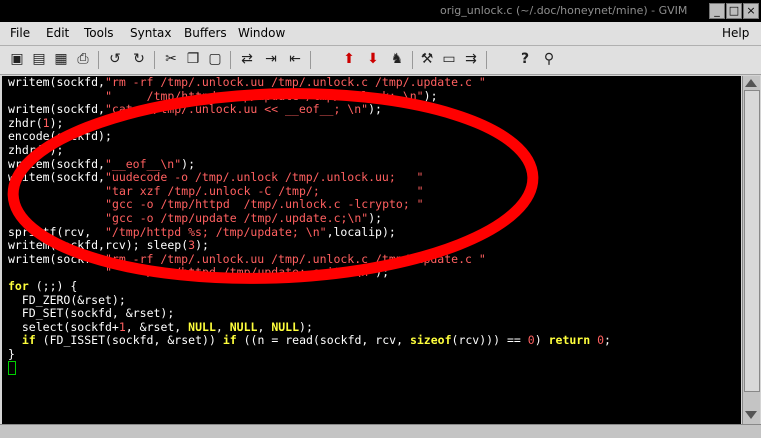  What do you see at coordinates (108, 245) in the screenshot?
I see `code-line: writem(sockfd,rcv); sleep(3);` at bounding box center [108, 245].